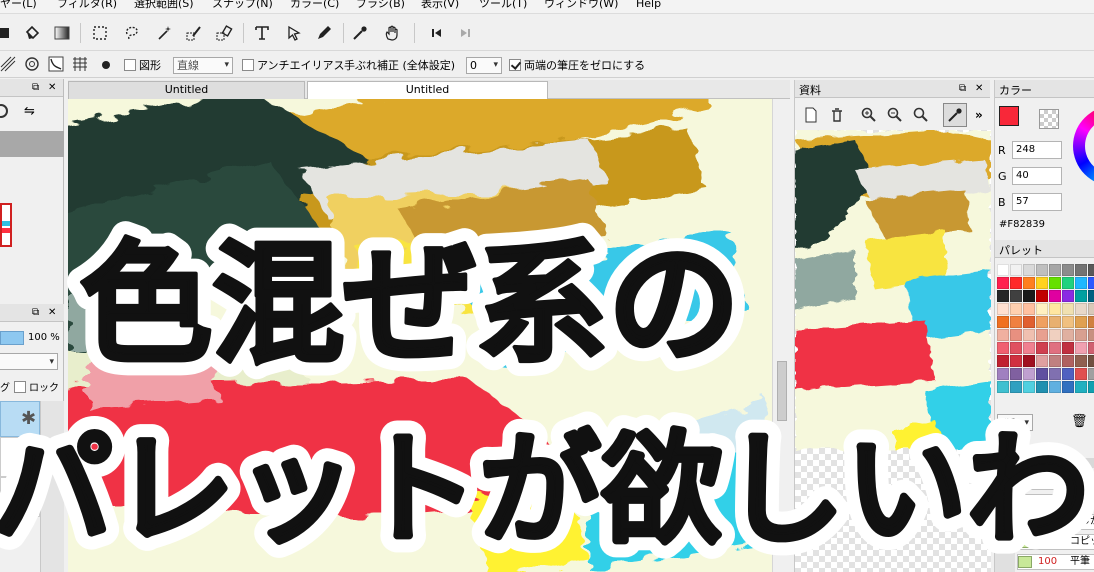 This screenshot has height=572, width=1094. Describe the element at coordinates (869, 115) in the screenshot. I see `zoom-in-icon` at that location.